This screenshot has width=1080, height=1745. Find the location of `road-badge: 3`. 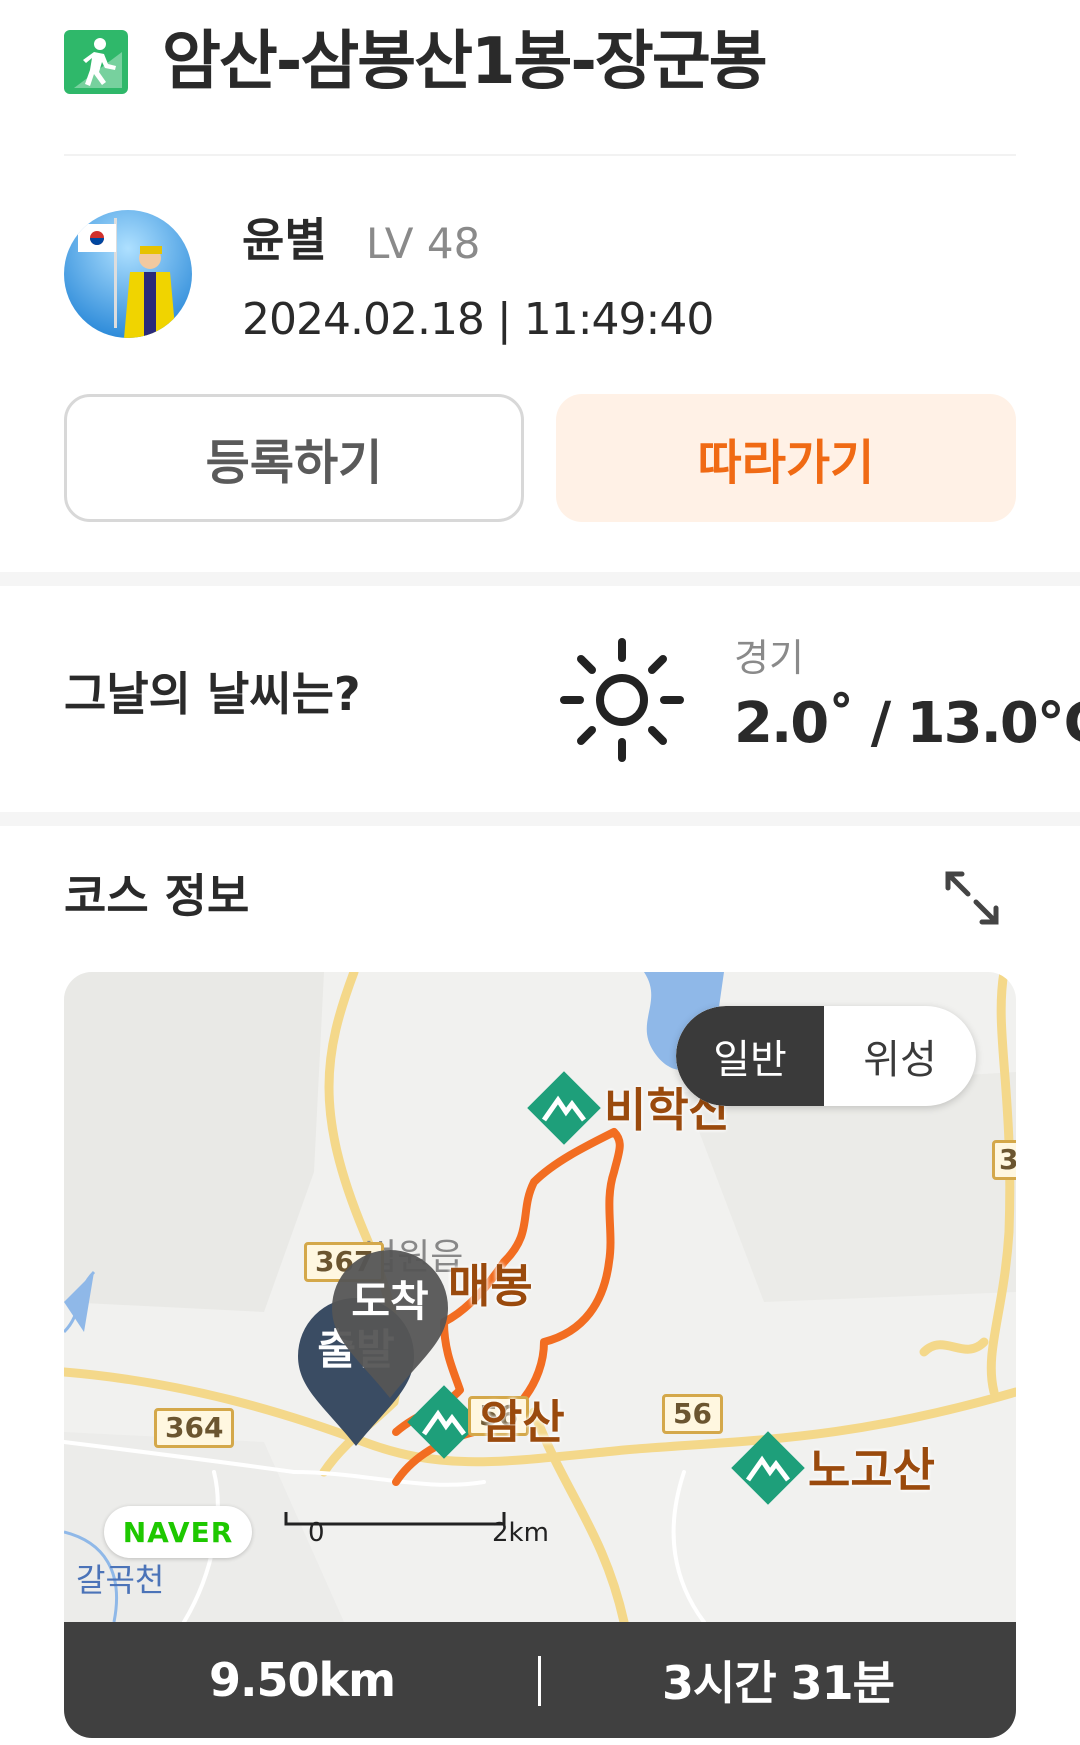

road-badge: 3 is located at coordinates (1004, 1160).